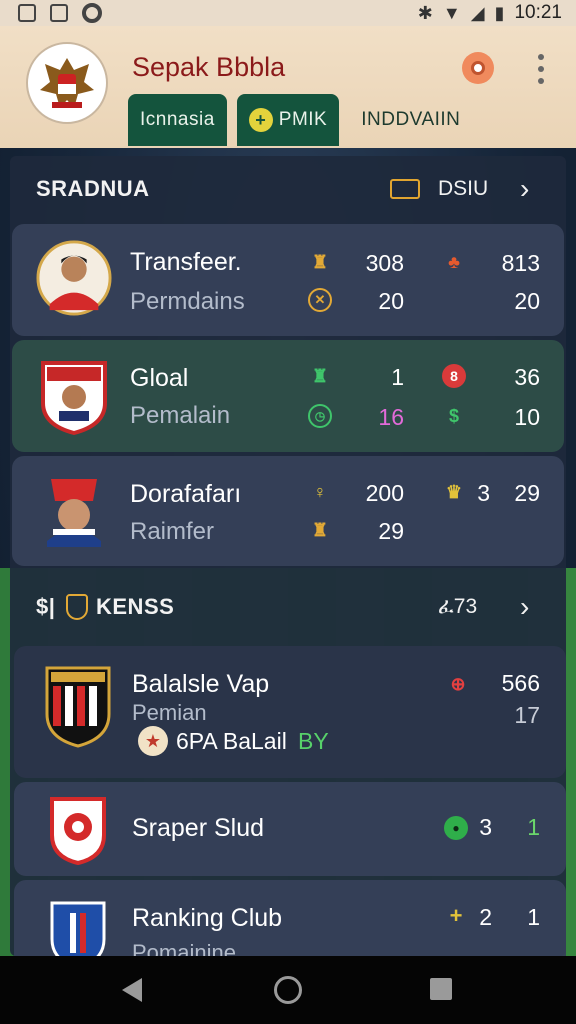  Describe the element at coordinates (231, 741) in the screenshot. I see `club-extra: 6PA BaLail` at that location.